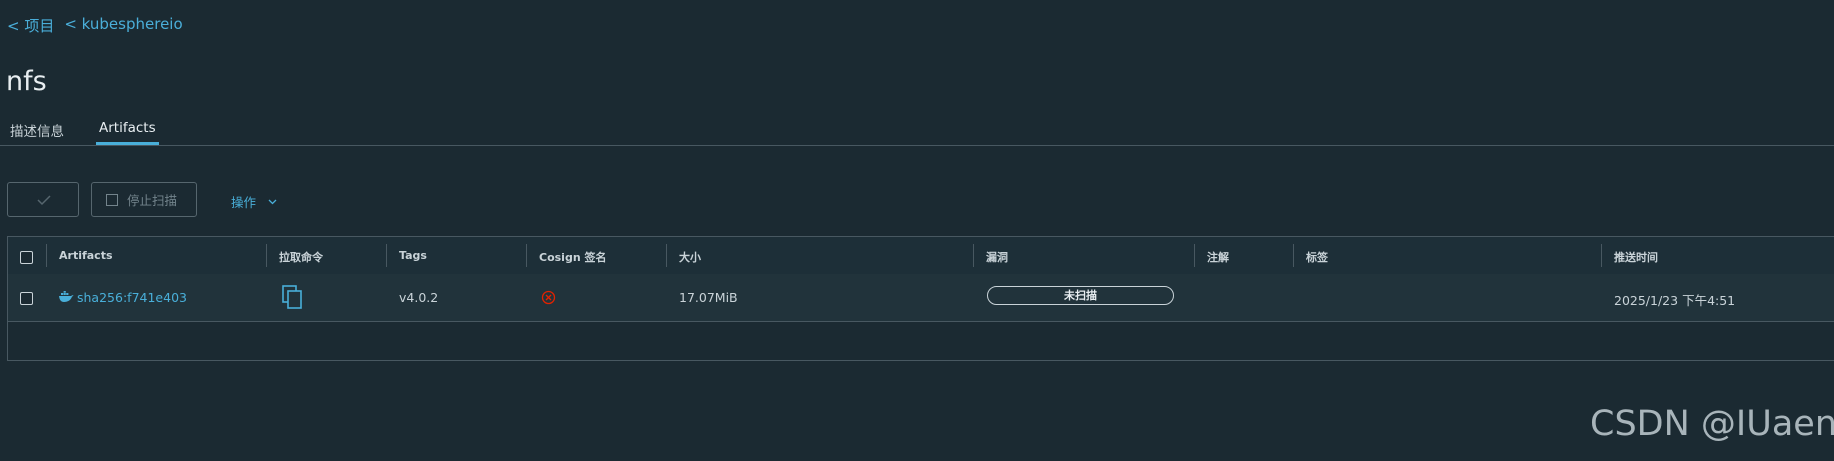 This screenshot has width=1834, height=461. What do you see at coordinates (26, 257) in the screenshot?
I see `select-all-checkbox` at bounding box center [26, 257].